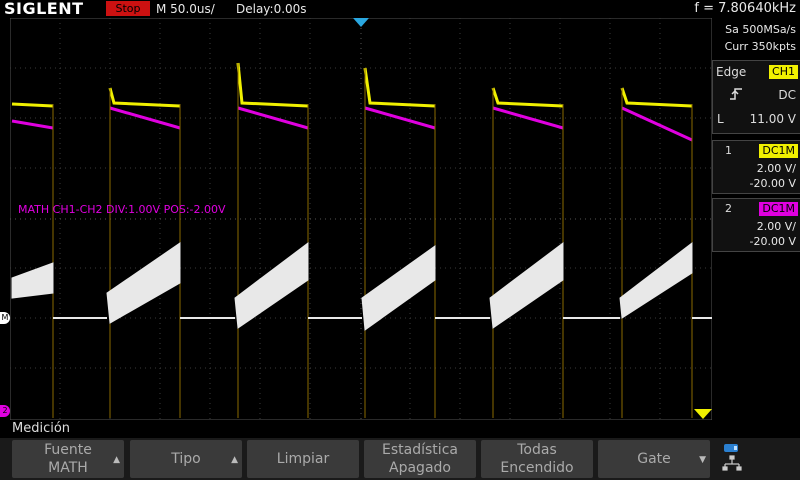 The image size is (800, 480). What do you see at coordinates (537, 459) in the screenshot?
I see `softkey-todas: Todas Encendido` at bounding box center [537, 459].